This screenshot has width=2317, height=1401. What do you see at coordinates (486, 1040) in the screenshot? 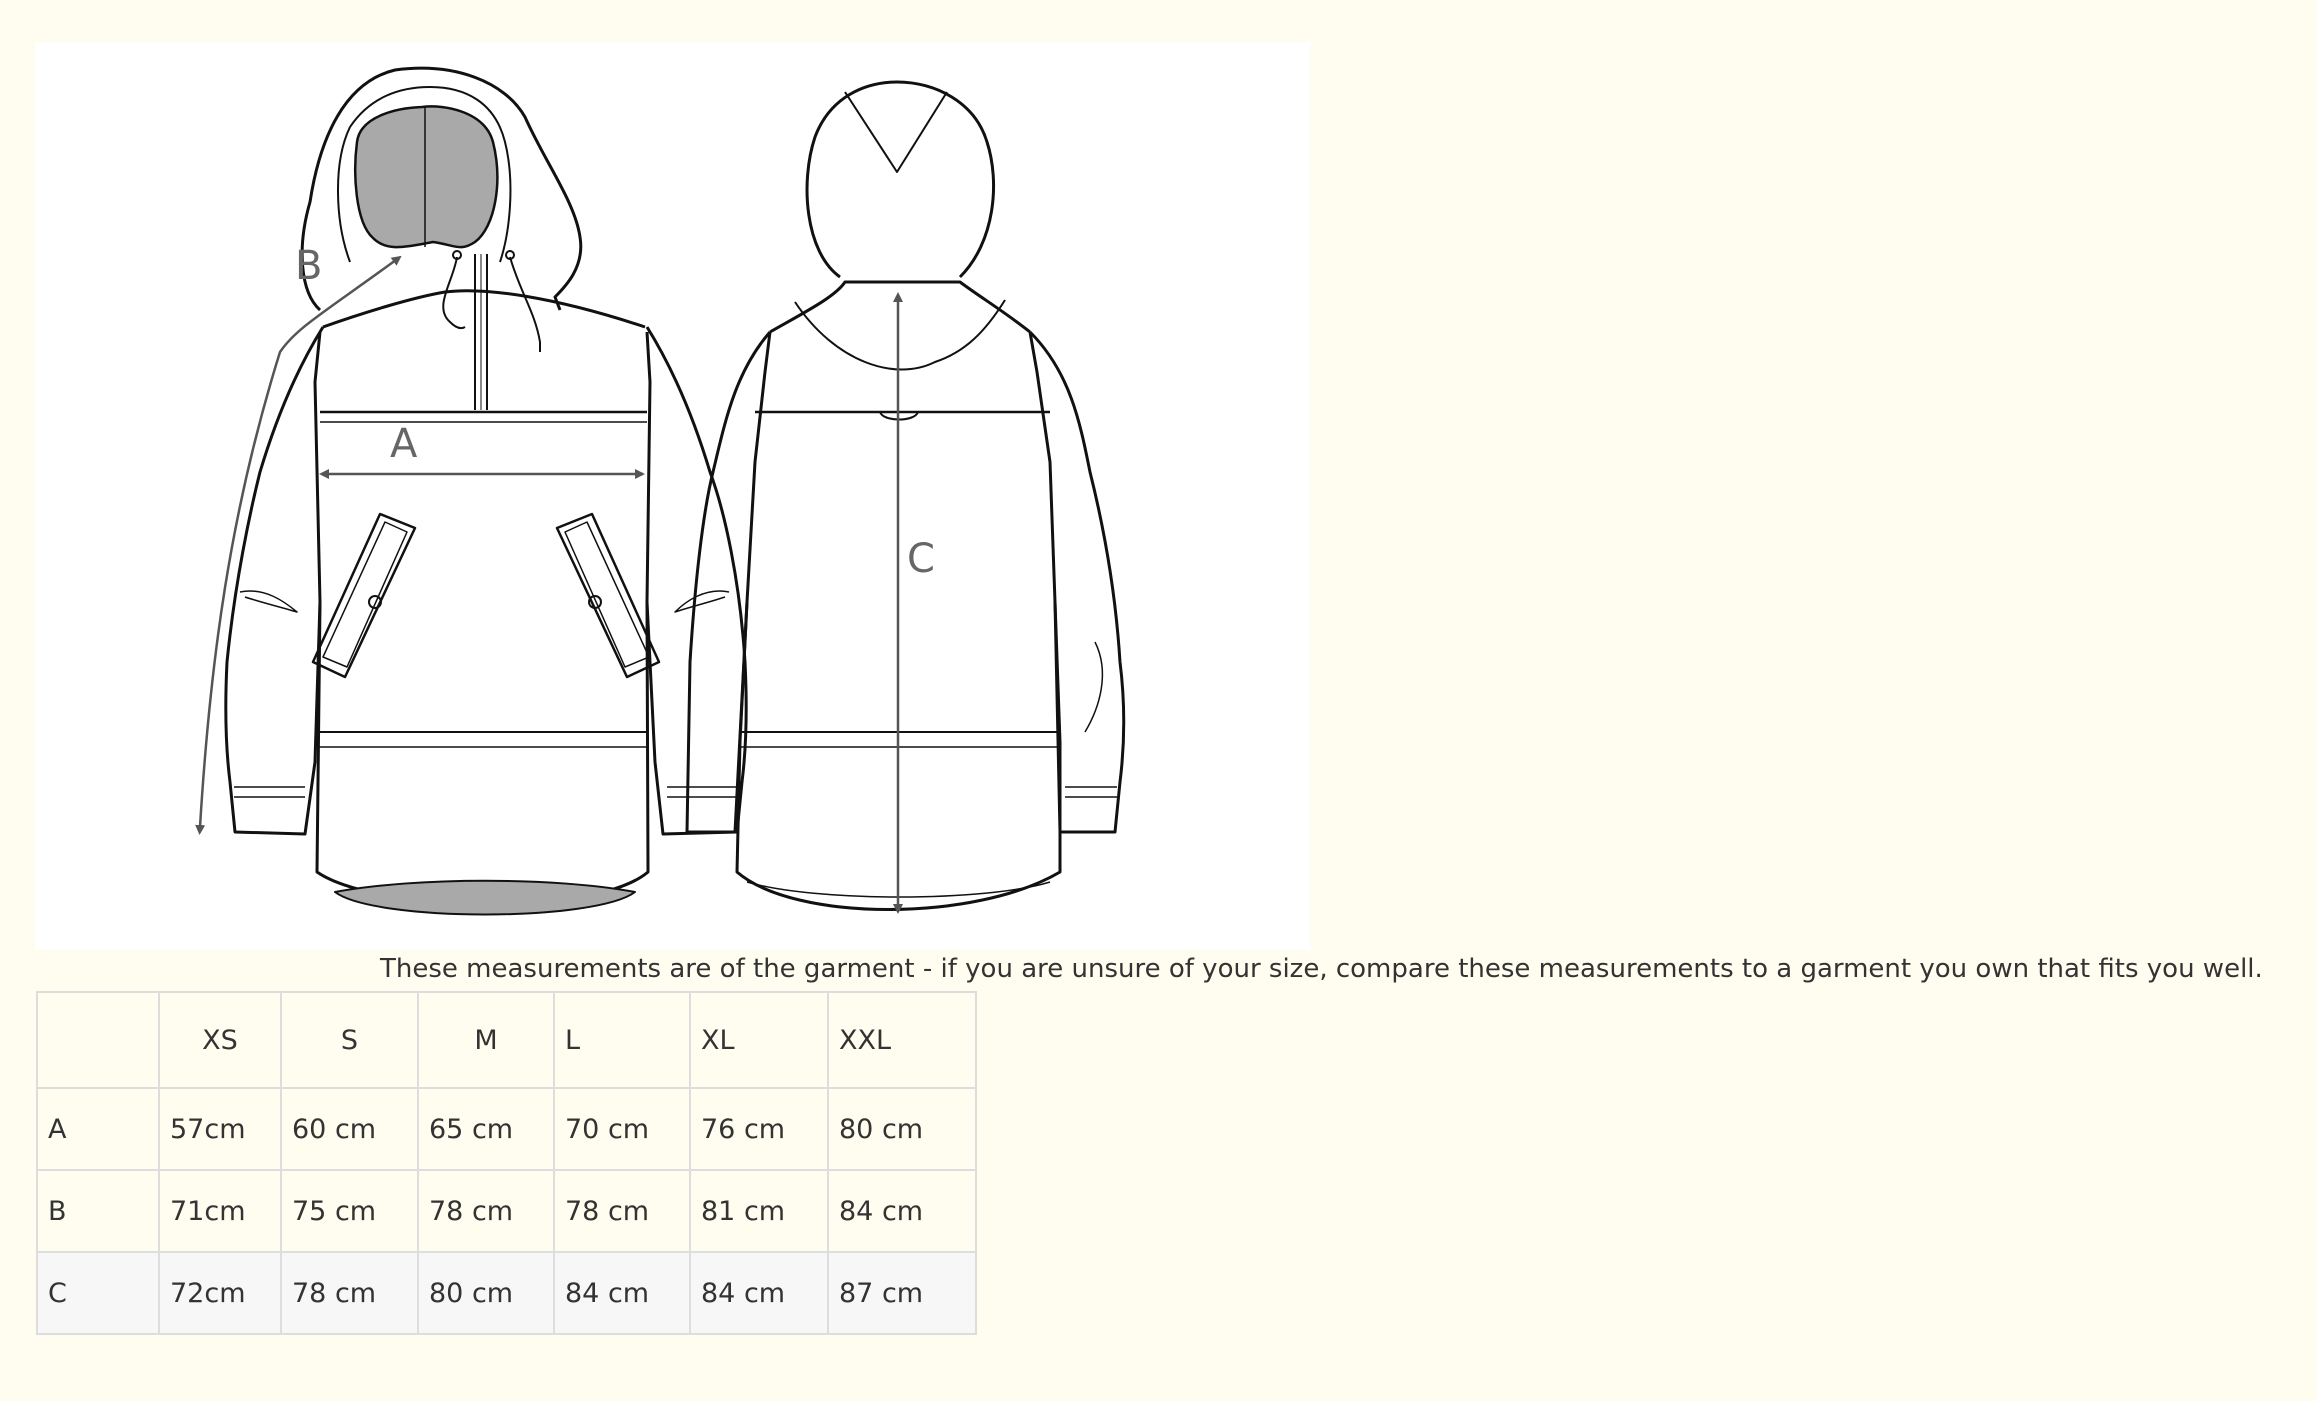
I see `size-header-m: M` at bounding box center [486, 1040].